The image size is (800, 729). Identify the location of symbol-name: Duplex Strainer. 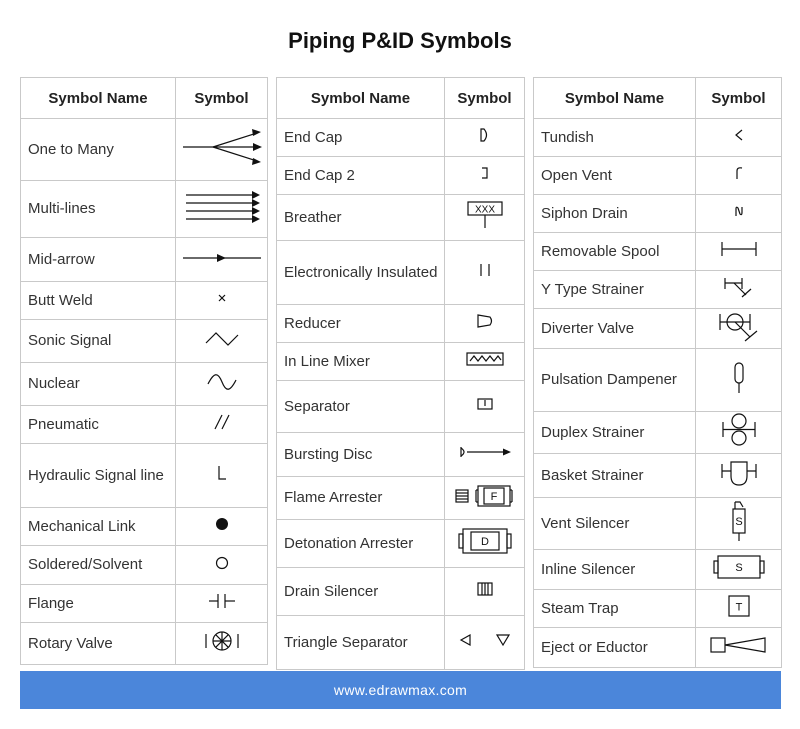
(614, 432).